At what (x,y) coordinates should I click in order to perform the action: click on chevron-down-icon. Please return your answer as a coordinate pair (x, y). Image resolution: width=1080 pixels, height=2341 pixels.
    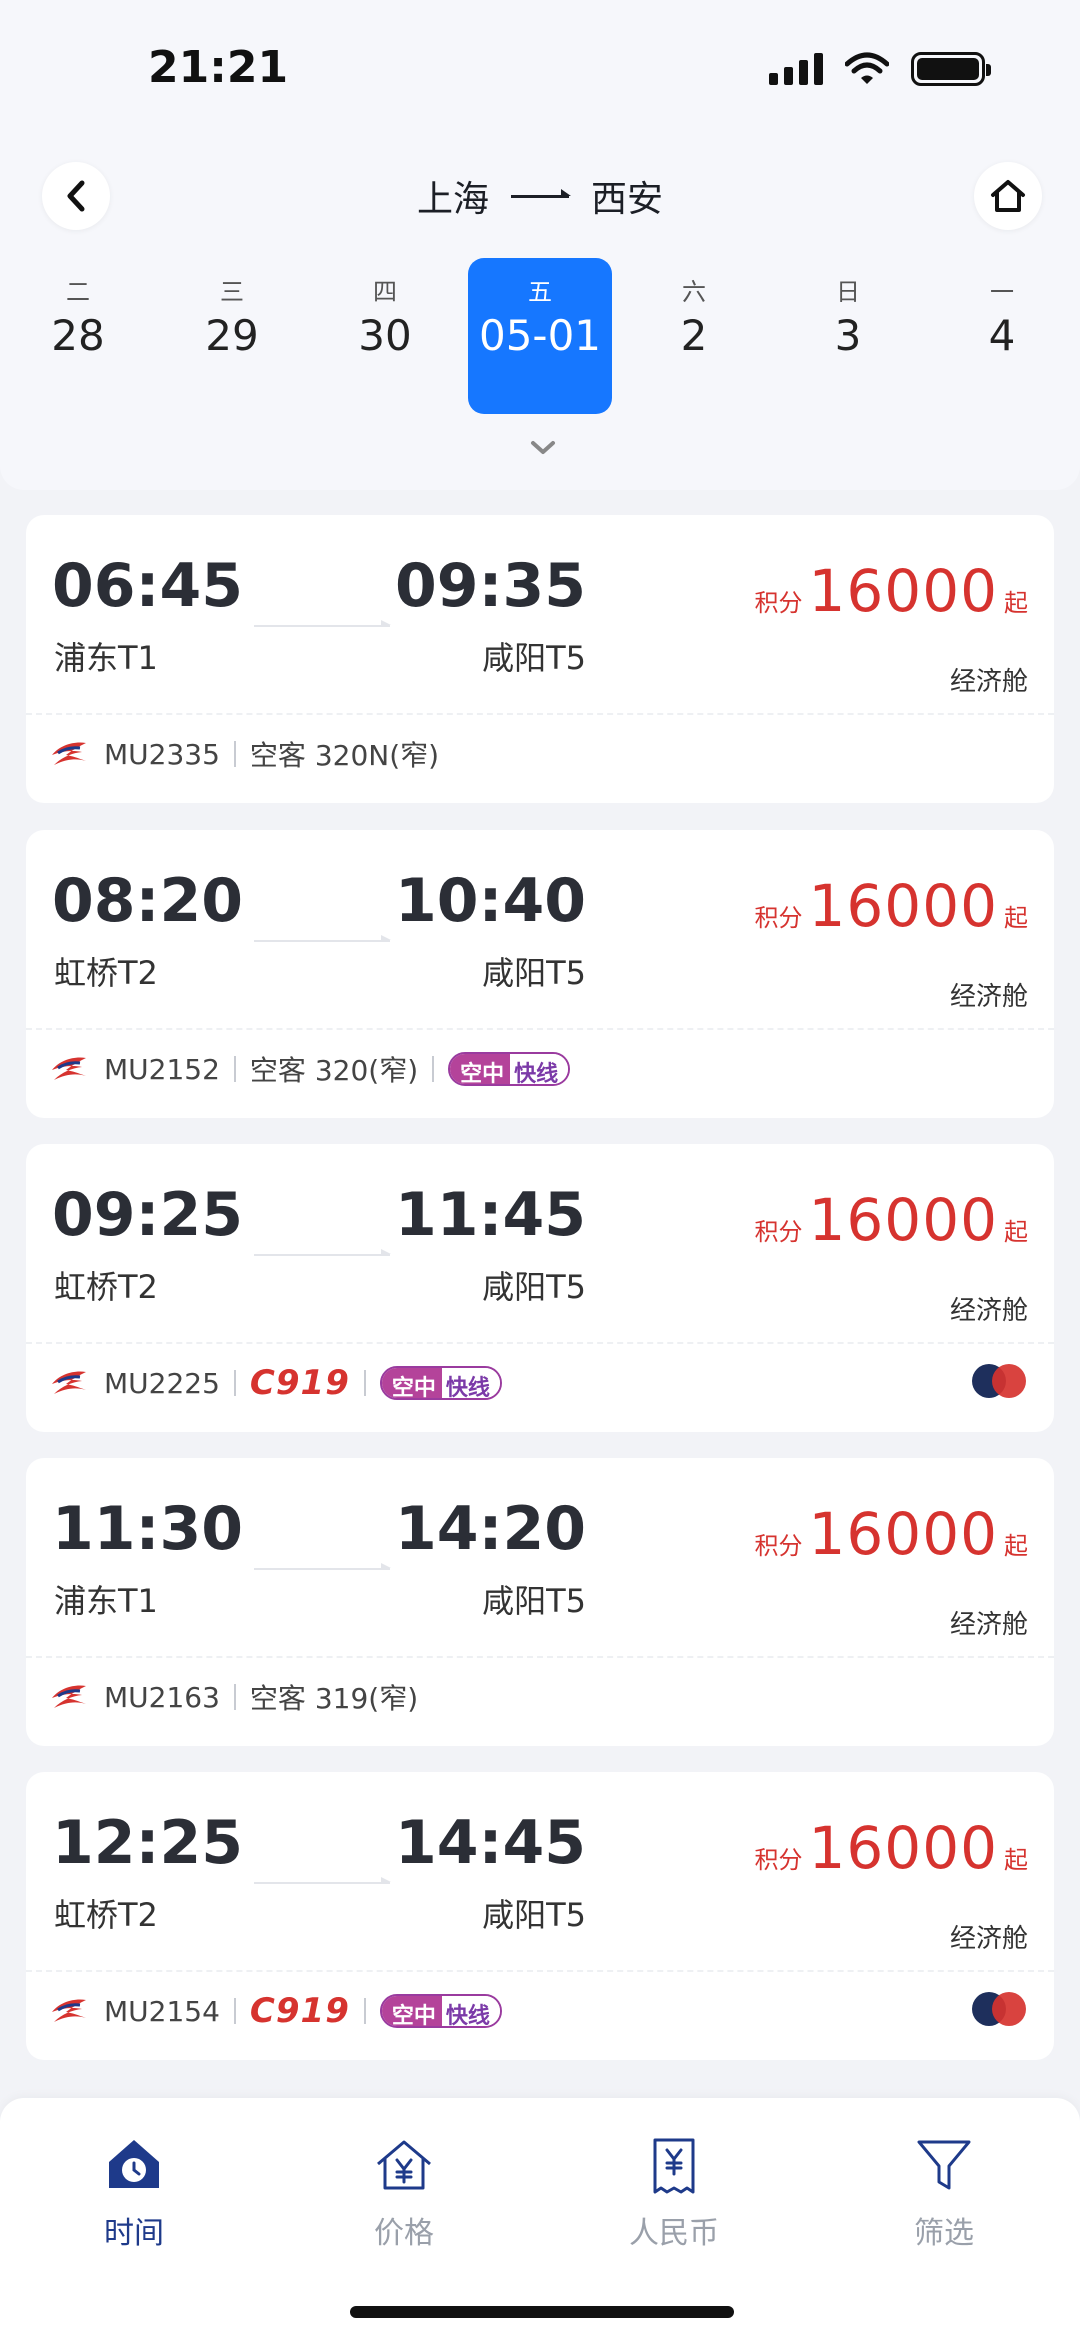
    Looking at the image, I should click on (543, 448).